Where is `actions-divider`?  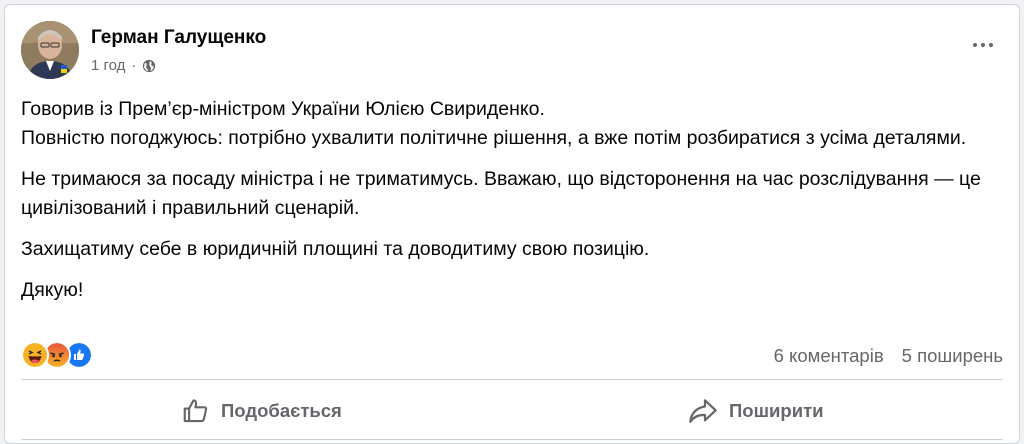
actions-divider is located at coordinates (512, 379).